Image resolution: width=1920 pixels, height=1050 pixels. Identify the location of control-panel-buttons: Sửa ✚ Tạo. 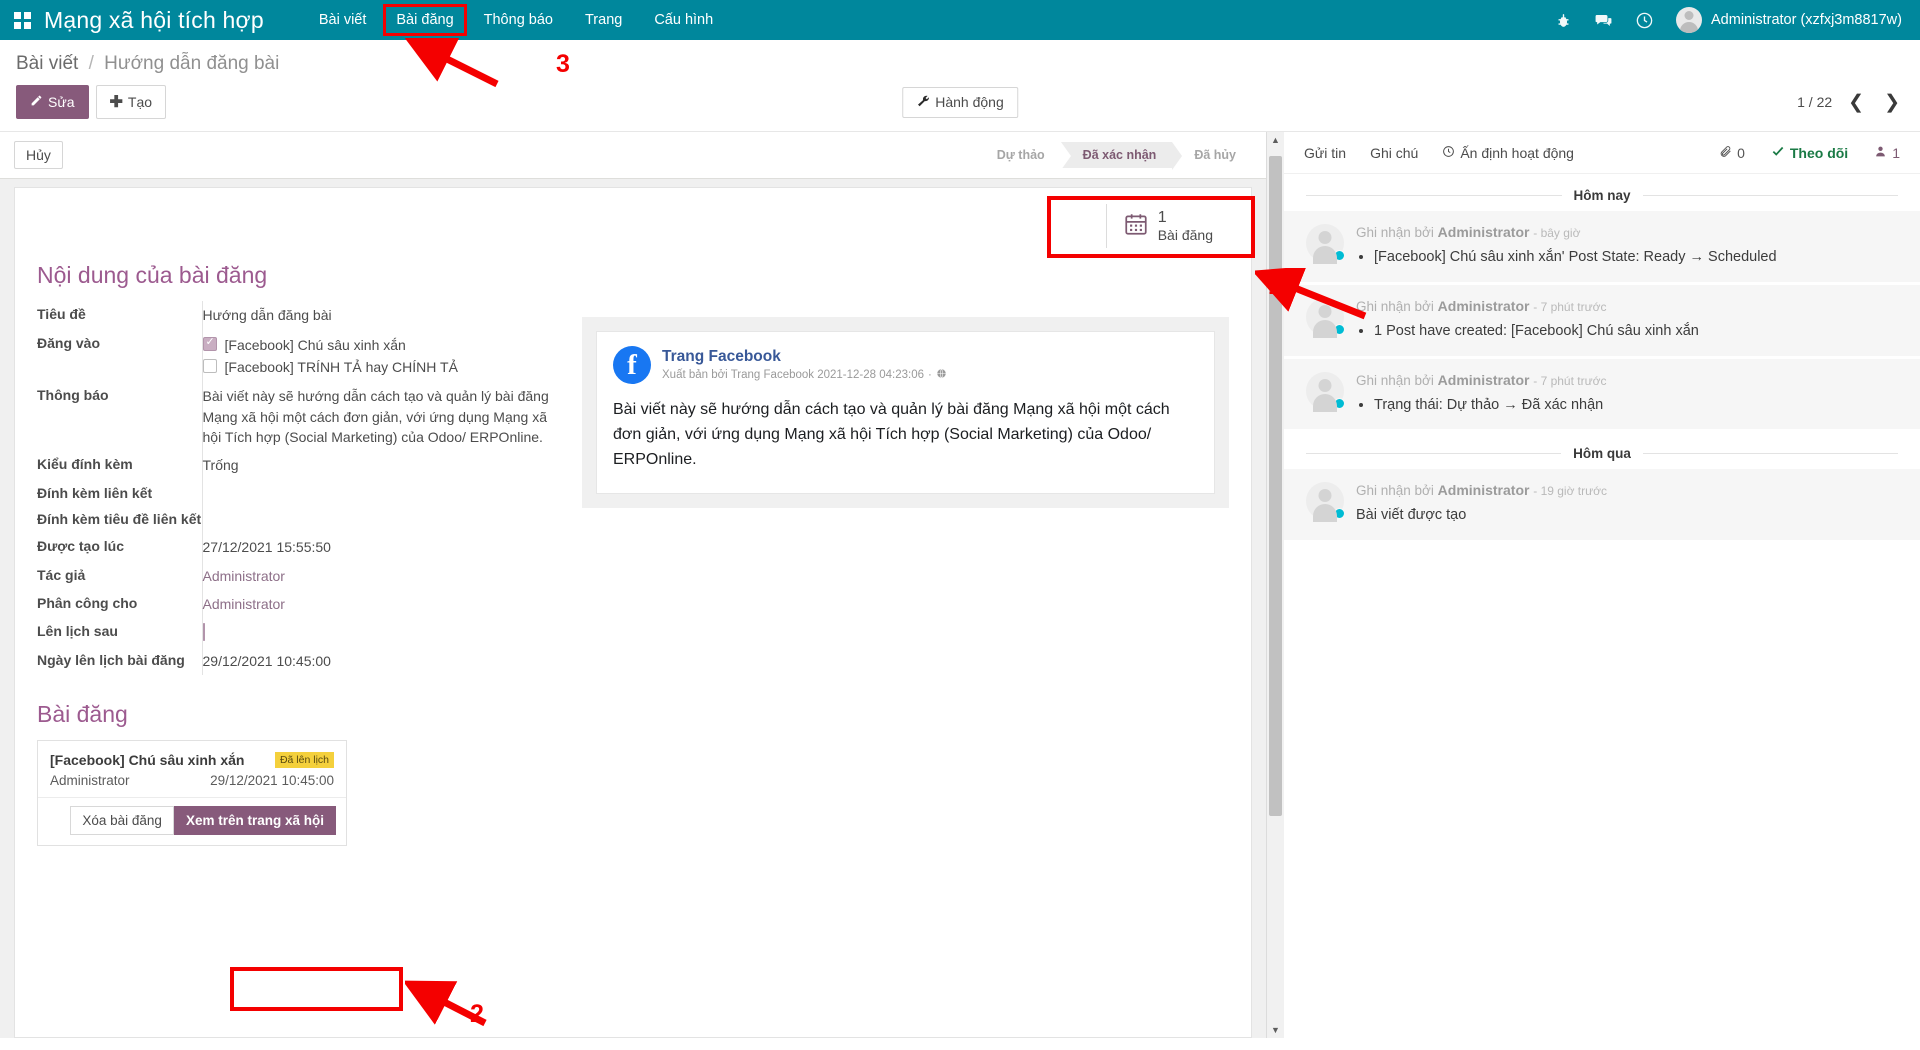
(91, 102).